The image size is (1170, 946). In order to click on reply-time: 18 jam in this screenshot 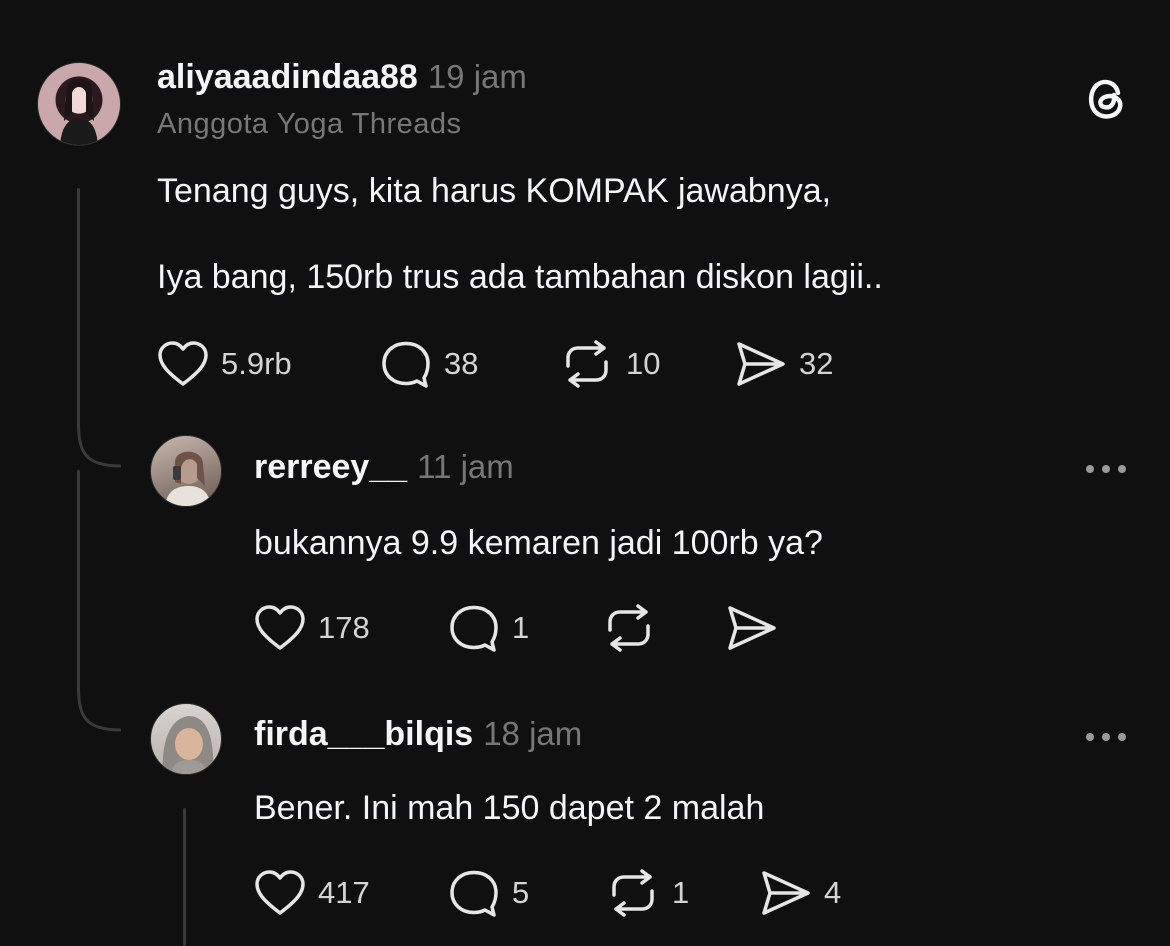, I will do `click(533, 733)`.